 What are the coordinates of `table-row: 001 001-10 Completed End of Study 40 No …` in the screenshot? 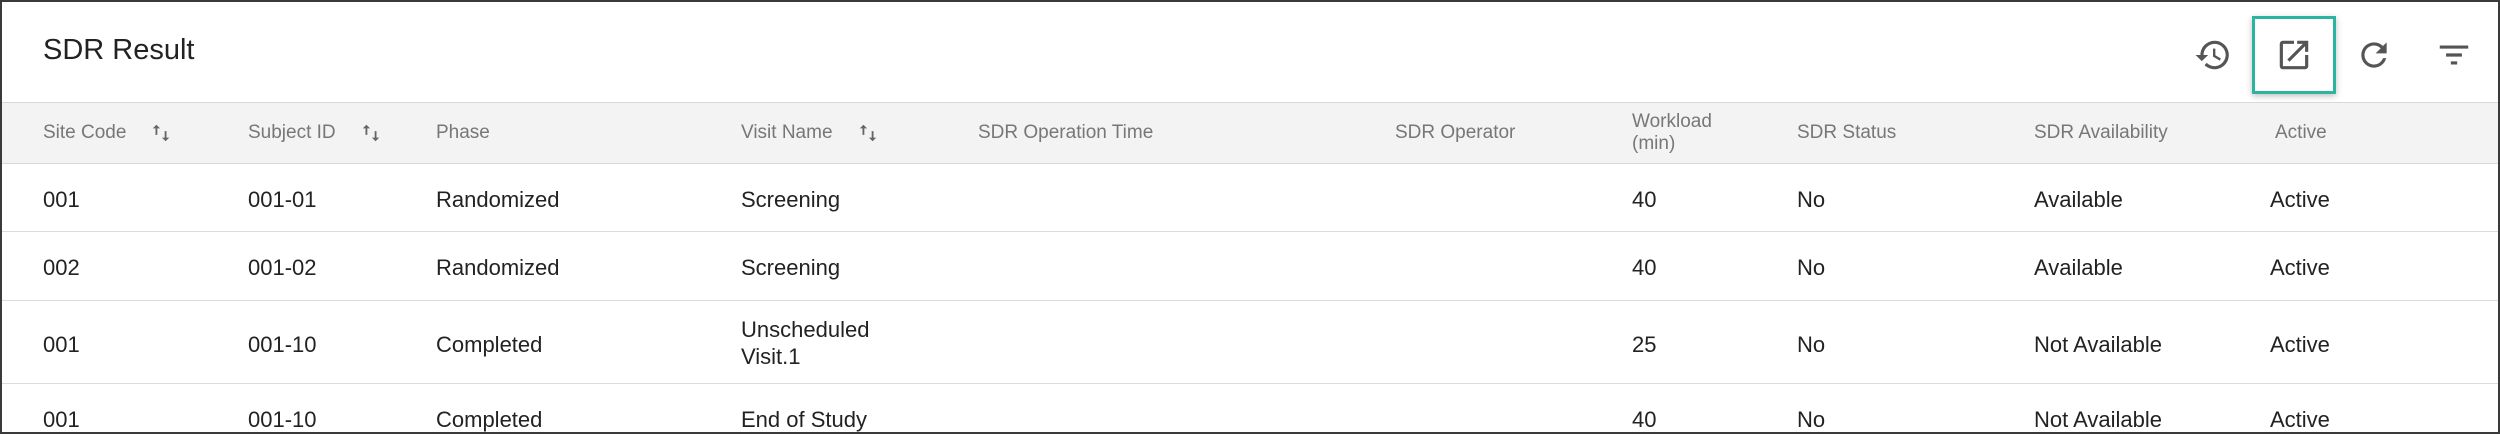 It's located at (1250, 408).